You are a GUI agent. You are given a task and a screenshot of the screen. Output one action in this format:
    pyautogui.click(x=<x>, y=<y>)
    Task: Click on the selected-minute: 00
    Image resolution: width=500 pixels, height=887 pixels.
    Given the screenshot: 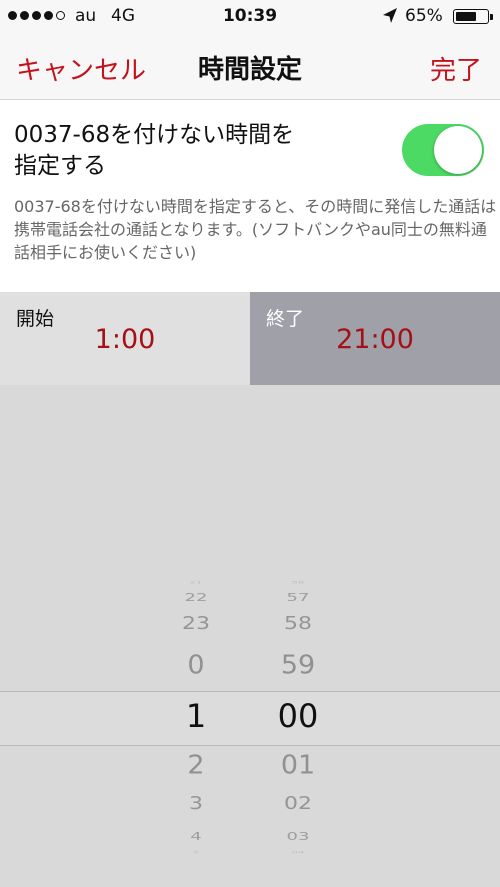 What is the action you would take?
    pyautogui.click(x=298, y=716)
    